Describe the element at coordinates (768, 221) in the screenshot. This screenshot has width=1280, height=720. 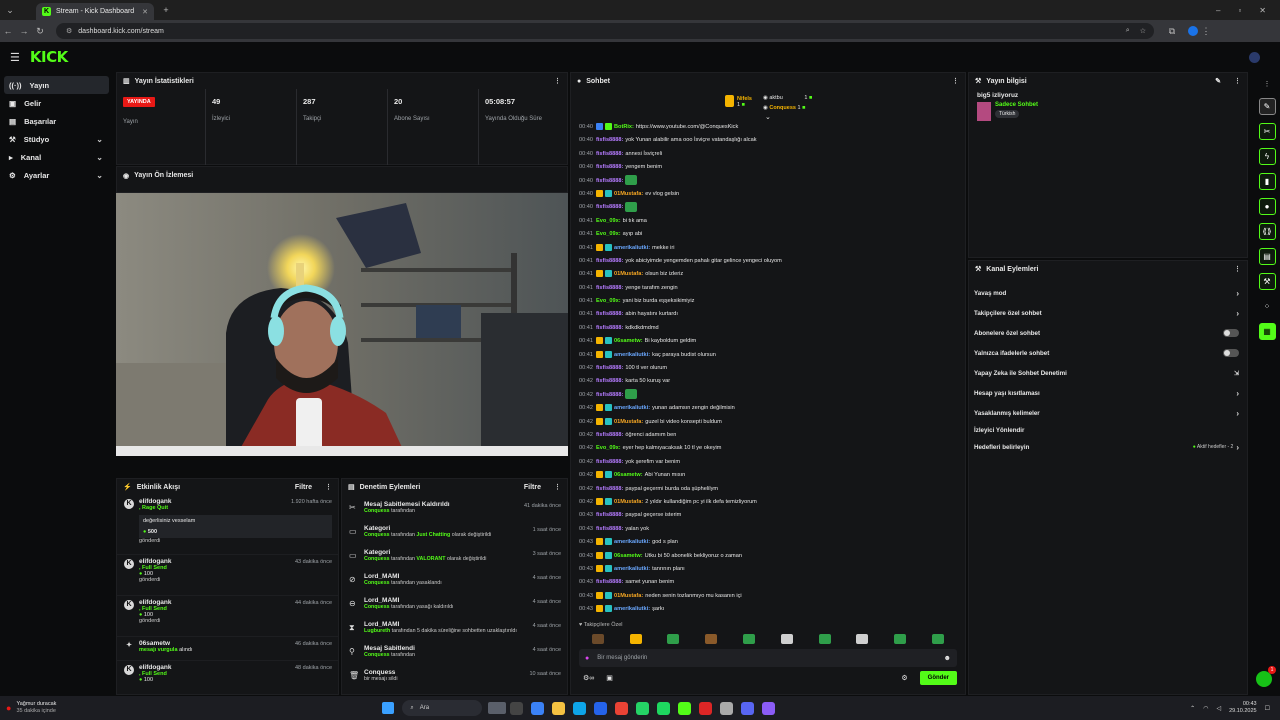
I see `chat-message: 00:41 Evo_09x: bi tık ama` at that location.